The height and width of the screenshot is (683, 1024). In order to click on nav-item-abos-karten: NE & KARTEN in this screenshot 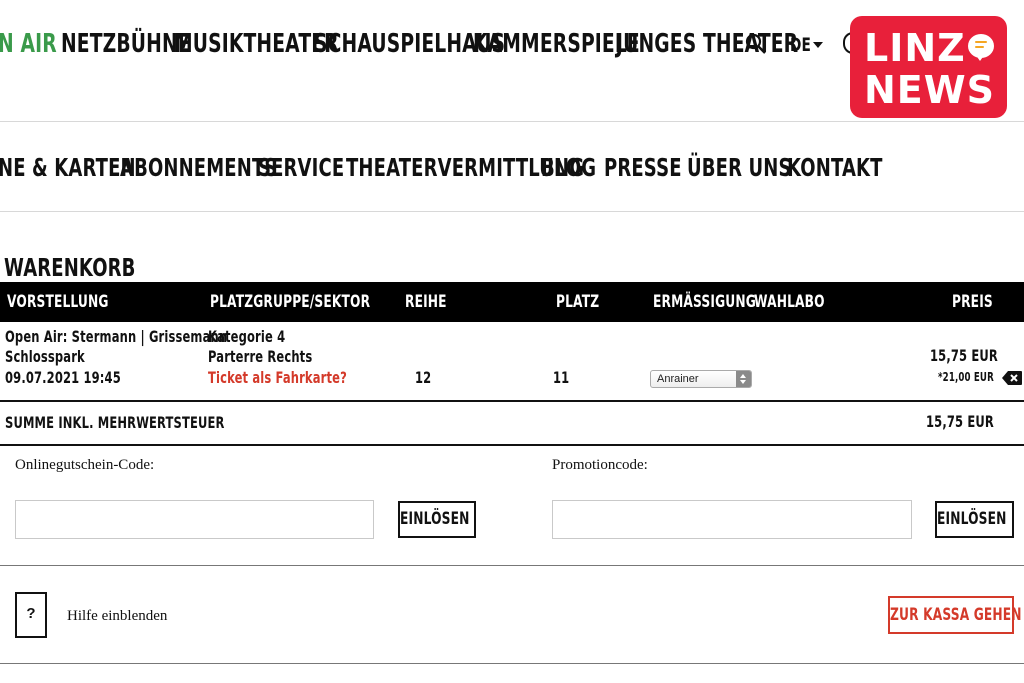, I will do `click(68, 168)`.